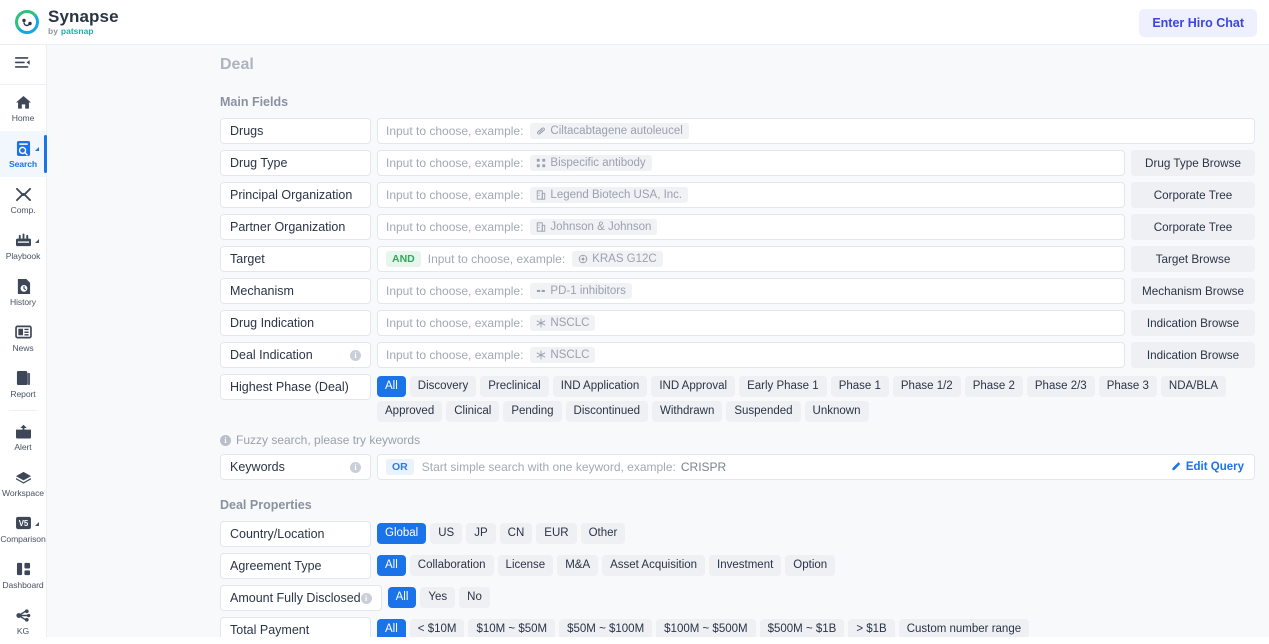  I want to click on info-icon-amount-fully-disclosed: i, so click(366, 598).